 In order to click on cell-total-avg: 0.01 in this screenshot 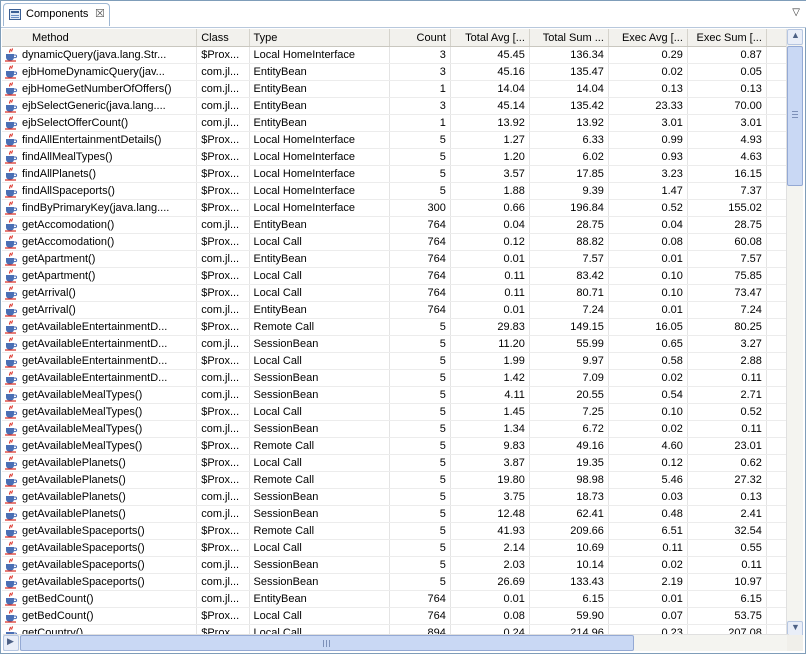, I will do `click(490, 259)`.